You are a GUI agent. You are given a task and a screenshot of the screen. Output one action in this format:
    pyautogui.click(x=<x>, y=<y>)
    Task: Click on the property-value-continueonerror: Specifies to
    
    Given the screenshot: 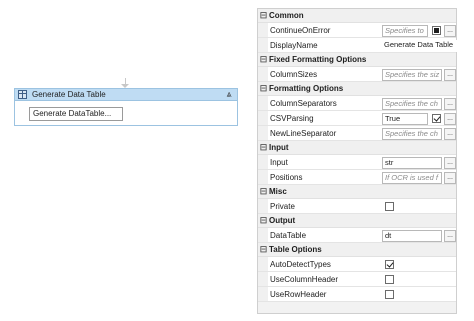 What is the action you would take?
    pyautogui.click(x=405, y=31)
    